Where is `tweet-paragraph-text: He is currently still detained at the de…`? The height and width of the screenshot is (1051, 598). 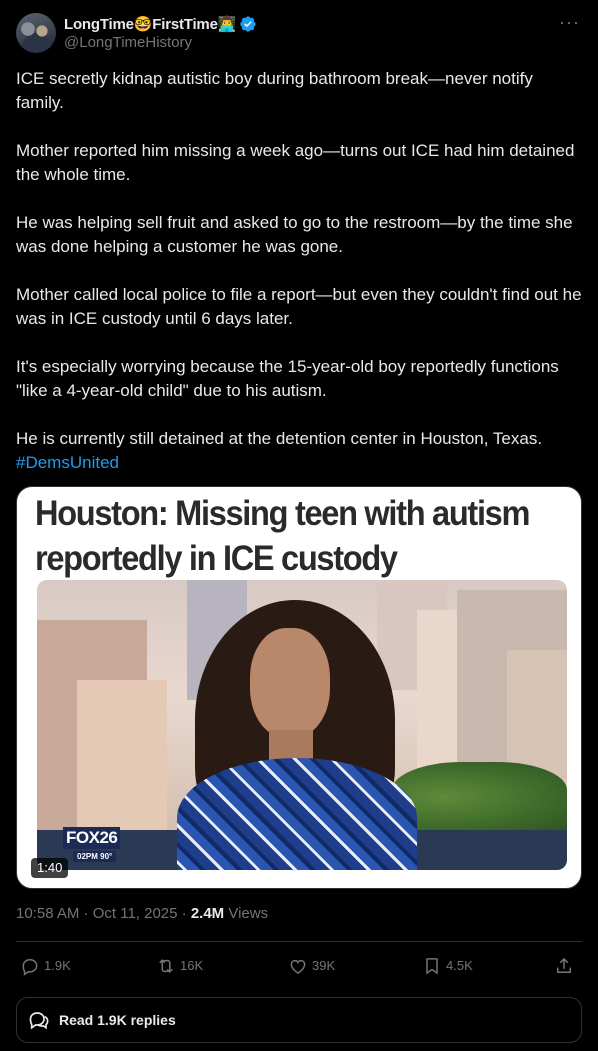
tweet-paragraph-text: He is currently still detained at the de… is located at coordinates (279, 438).